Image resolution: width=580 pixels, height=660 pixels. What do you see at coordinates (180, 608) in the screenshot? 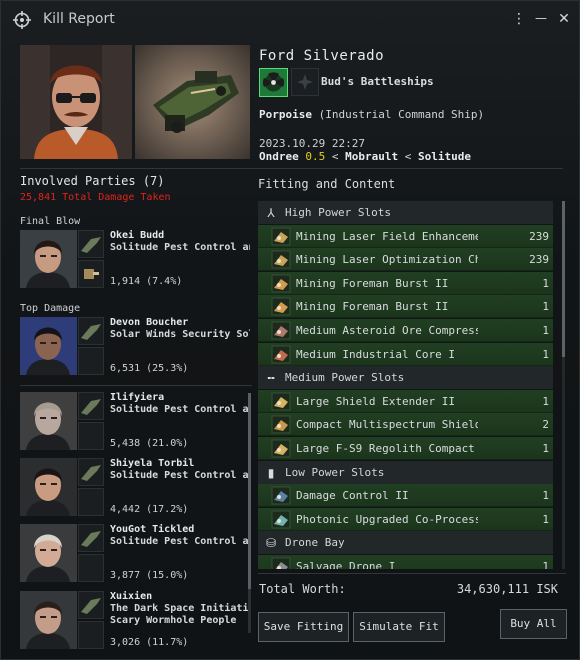
I see `attacker-corporation: The Dark Space Initiative` at bounding box center [180, 608].